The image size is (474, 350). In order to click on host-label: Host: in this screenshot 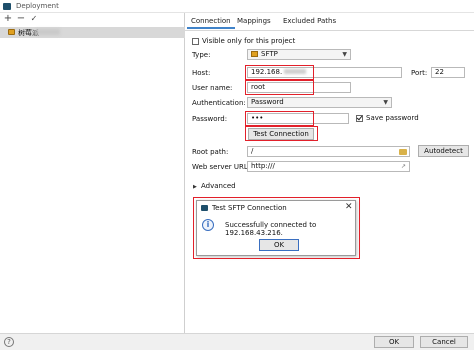, I will do `click(201, 73)`.